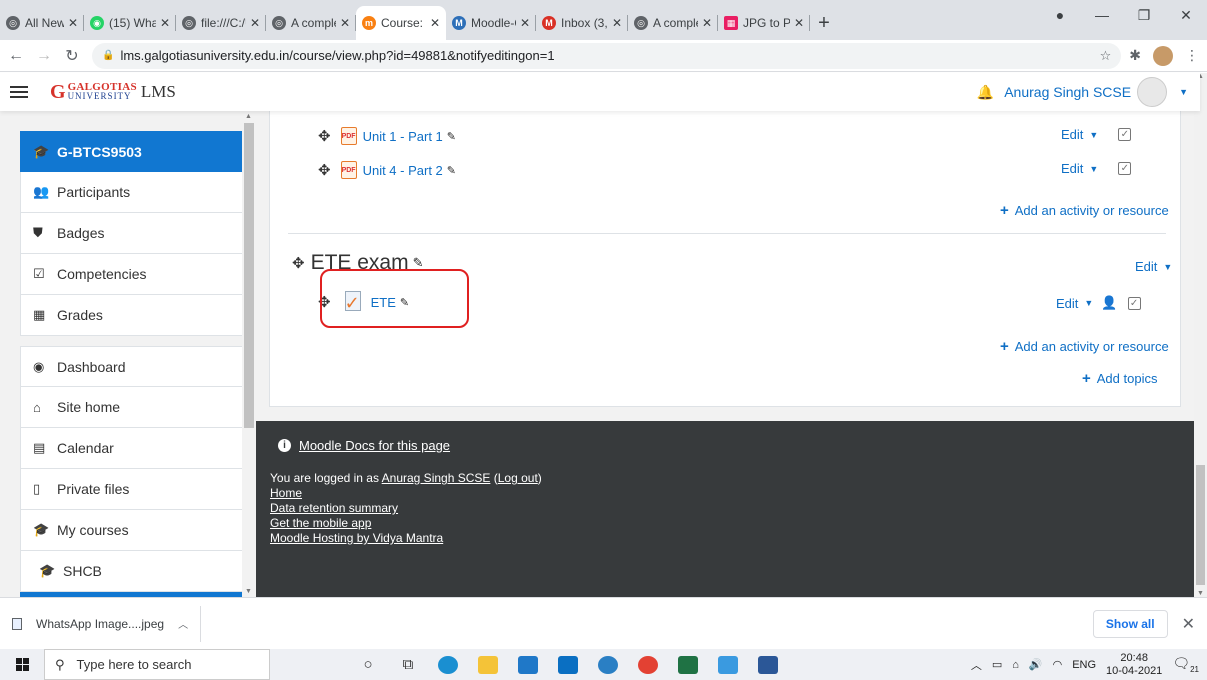 This screenshot has height=680, width=1207. I want to click on window-close-icon: ✕, so click(1186, 15).